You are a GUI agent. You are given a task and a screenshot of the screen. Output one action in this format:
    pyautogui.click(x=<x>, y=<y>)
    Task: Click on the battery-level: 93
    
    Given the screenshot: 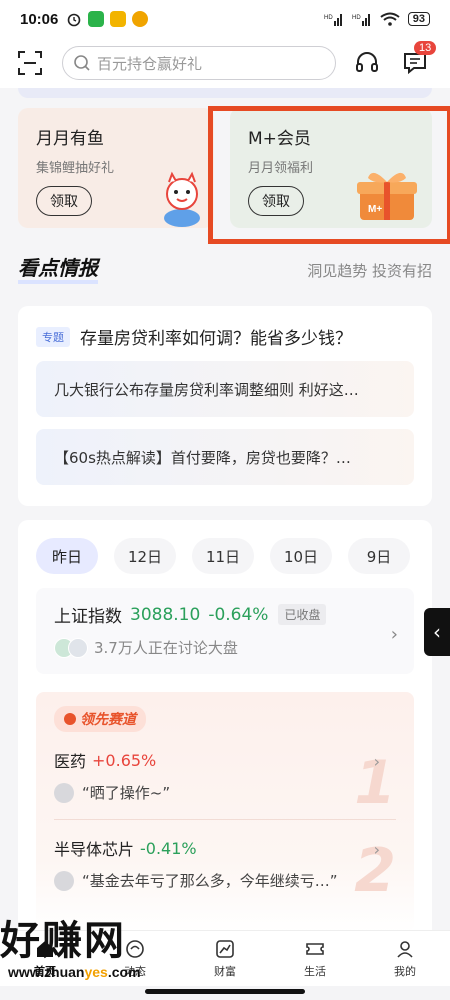 What is the action you would take?
    pyautogui.click(x=418, y=19)
    